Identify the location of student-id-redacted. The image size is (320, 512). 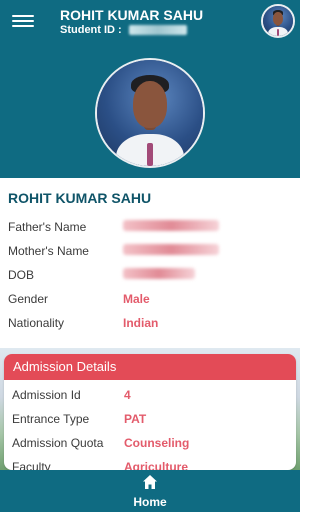
(157, 30).